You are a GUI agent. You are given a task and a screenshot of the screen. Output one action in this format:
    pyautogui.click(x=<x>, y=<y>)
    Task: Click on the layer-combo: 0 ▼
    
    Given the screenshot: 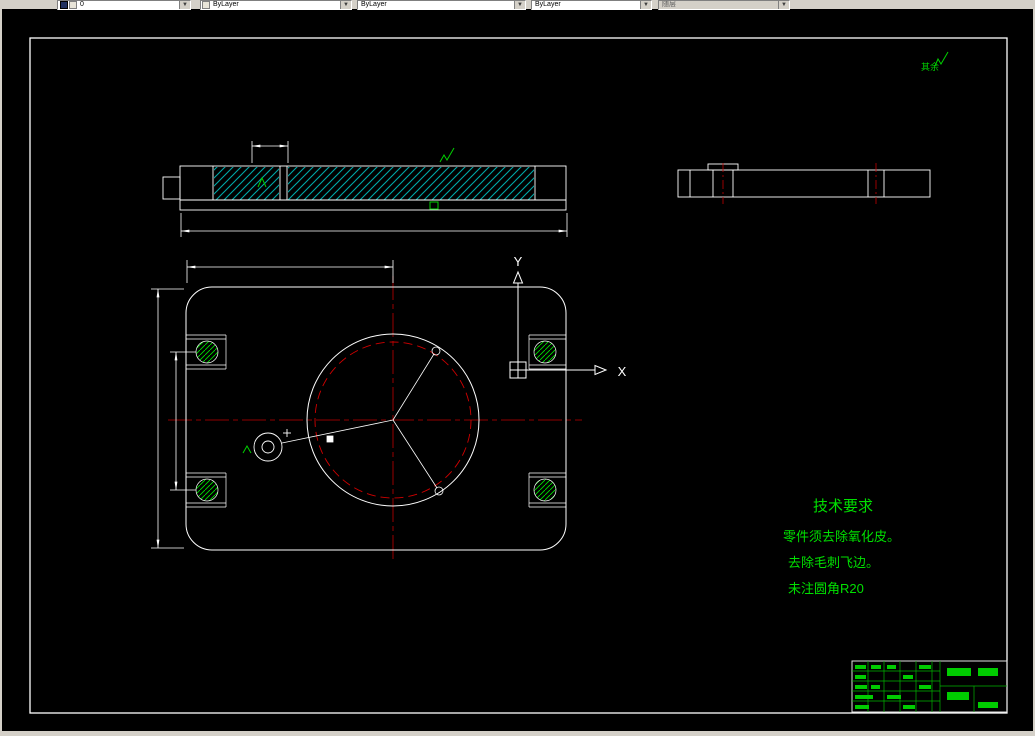 What is the action you would take?
    pyautogui.click(x=124, y=5)
    